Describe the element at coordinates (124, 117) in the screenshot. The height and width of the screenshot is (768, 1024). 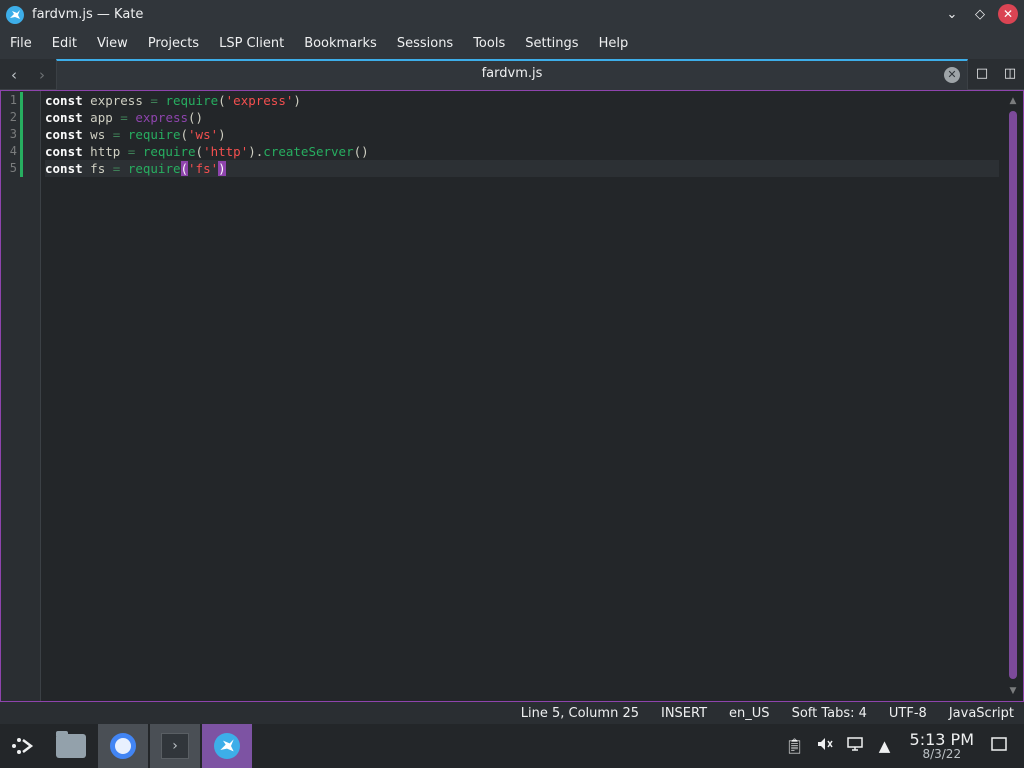
I see `code-line: const app = express()` at that location.